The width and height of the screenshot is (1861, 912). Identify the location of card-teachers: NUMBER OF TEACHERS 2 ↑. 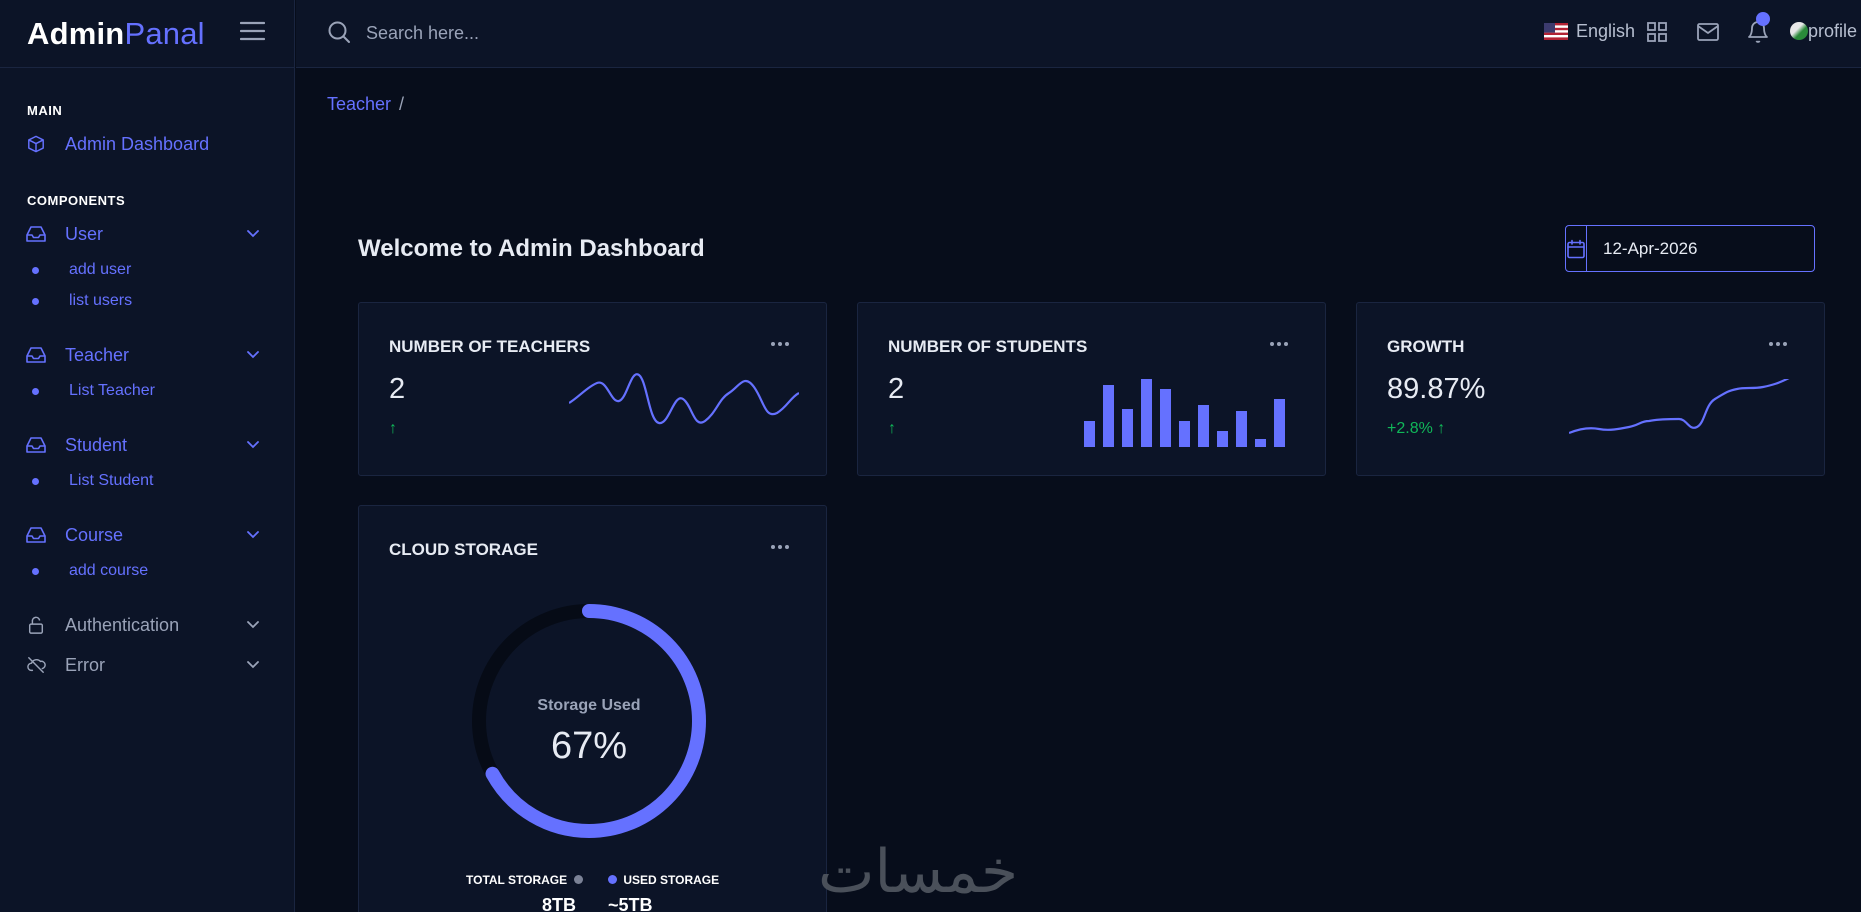
(592, 389).